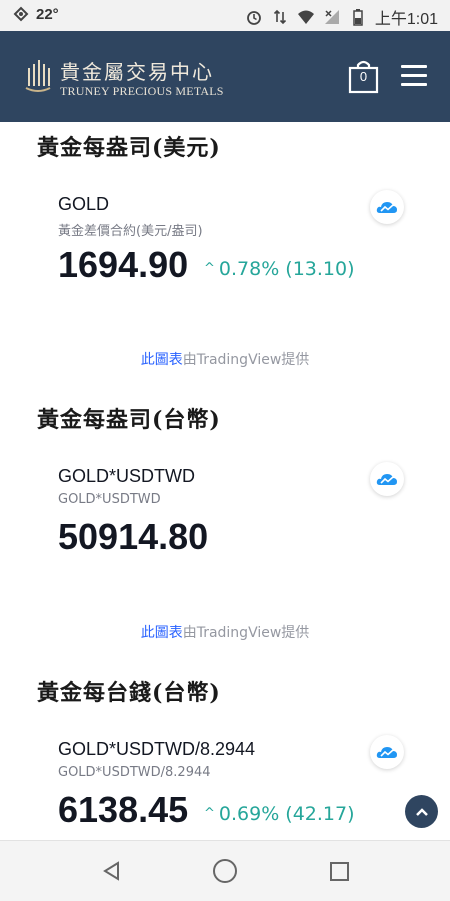 The image size is (450, 901). I want to click on wifi-icon, so click(305, 17).